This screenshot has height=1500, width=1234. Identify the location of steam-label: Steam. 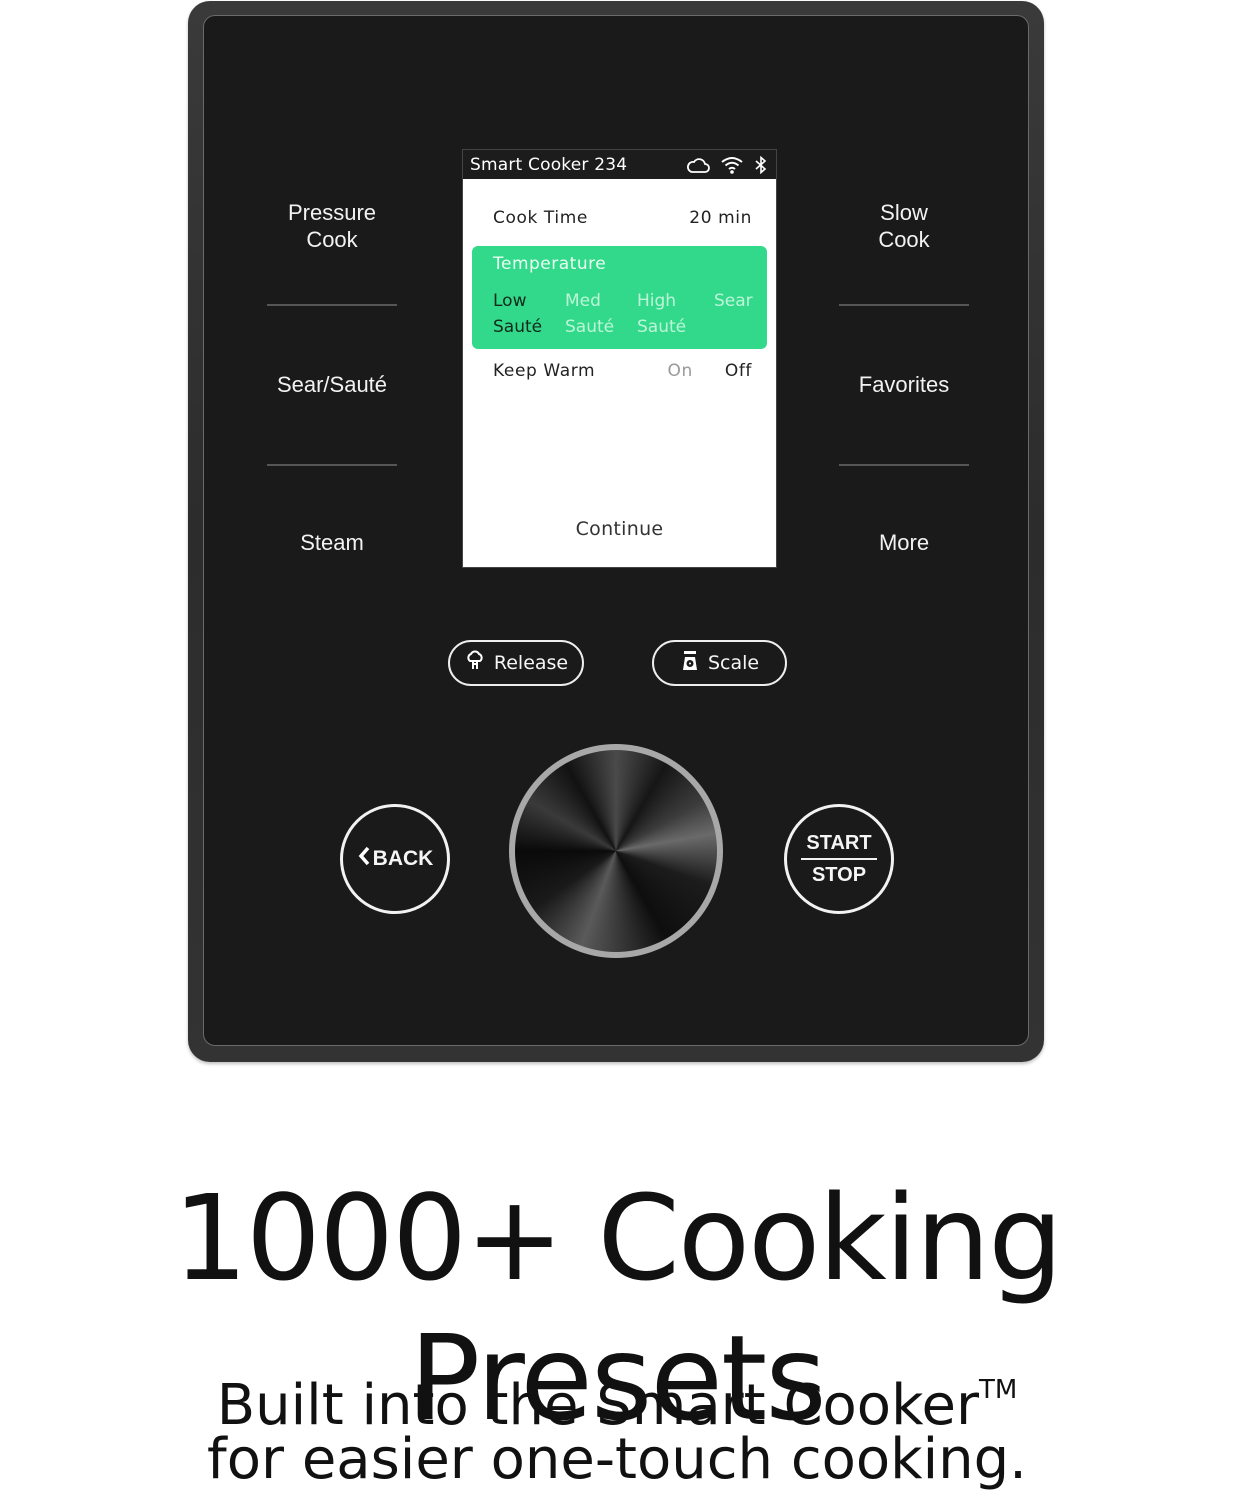
(332, 542).